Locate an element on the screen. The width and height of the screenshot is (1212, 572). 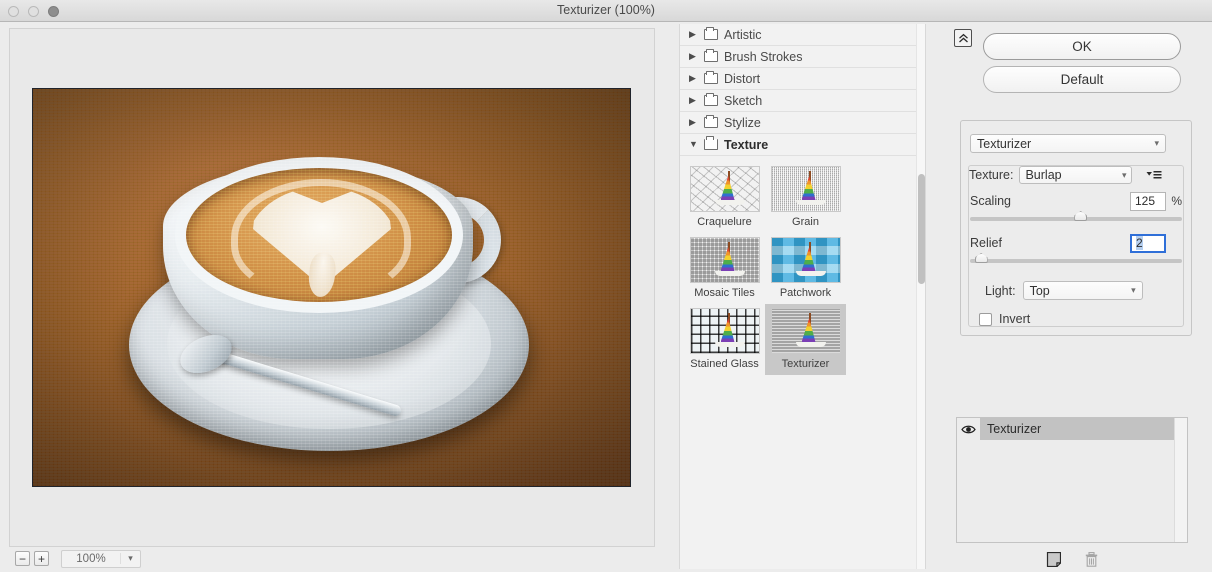
scrollbar-thumb is located at coordinates (921, 229).